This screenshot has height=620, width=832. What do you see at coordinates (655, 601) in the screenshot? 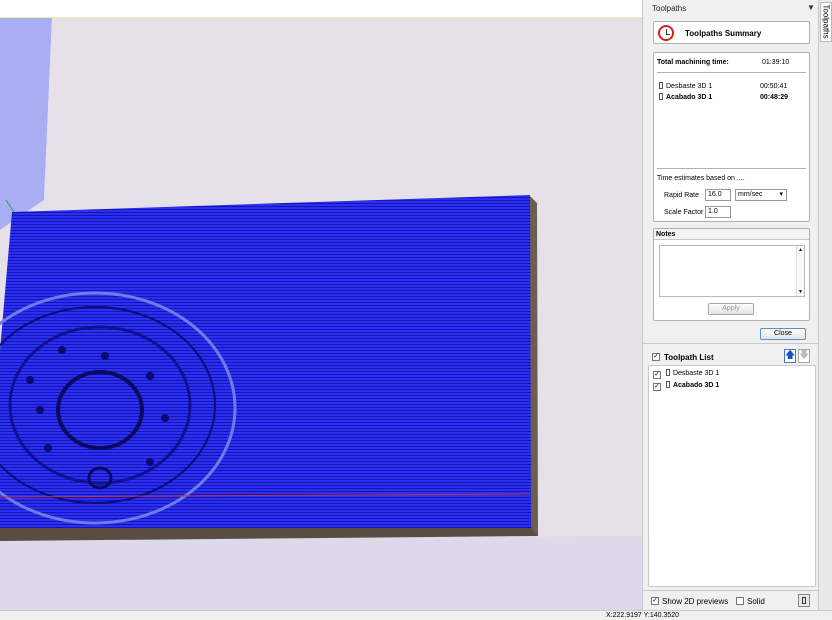
I see `show-2d-checkbox: ✓` at bounding box center [655, 601].